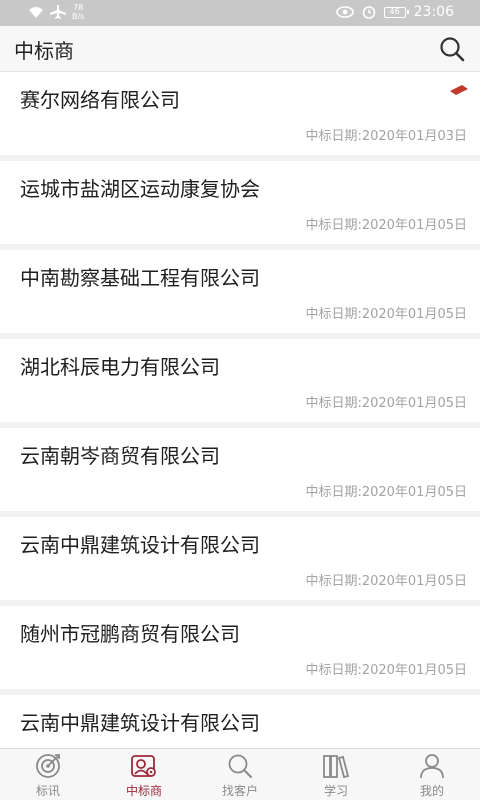 This screenshot has height=800, width=480. Describe the element at coordinates (58, 12) in the screenshot. I see `airplane-icon` at that location.